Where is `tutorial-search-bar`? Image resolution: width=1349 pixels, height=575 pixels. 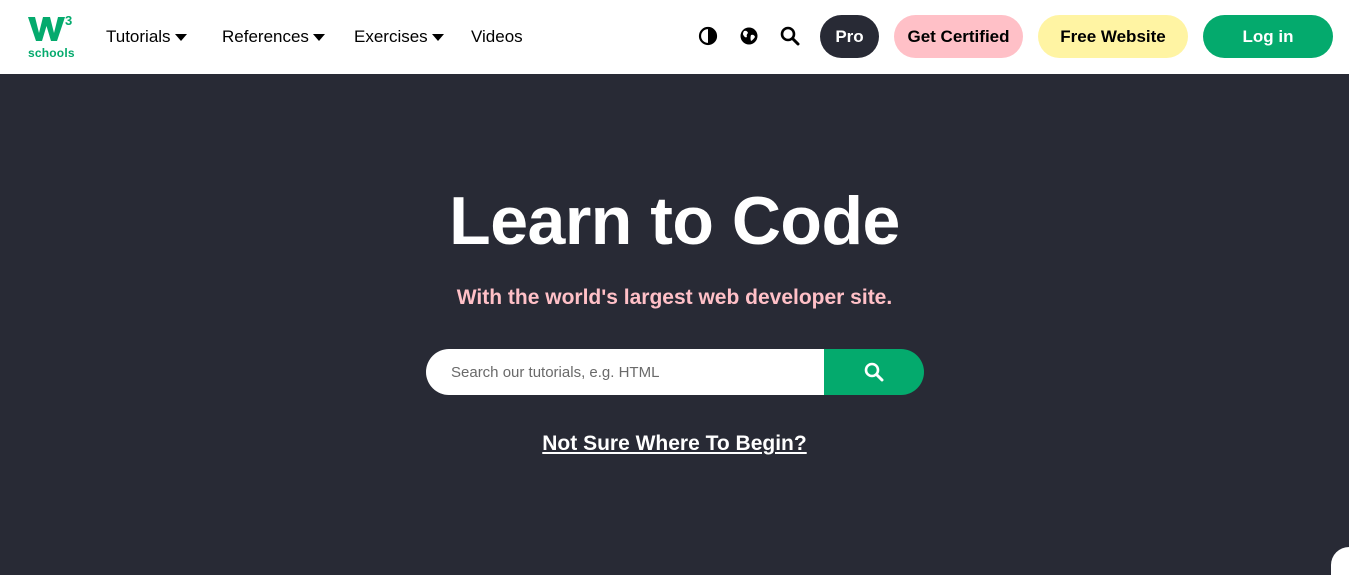
tutorial-search-bar is located at coordinates (675, 372).